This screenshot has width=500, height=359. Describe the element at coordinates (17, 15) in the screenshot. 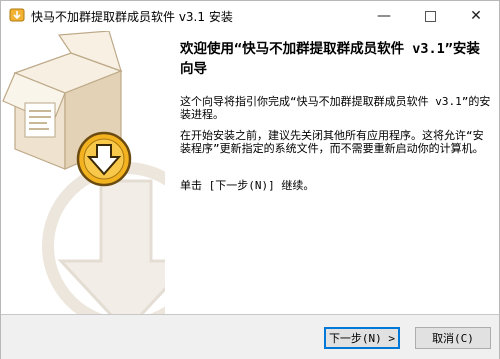

I see `installer-icon` at that location.